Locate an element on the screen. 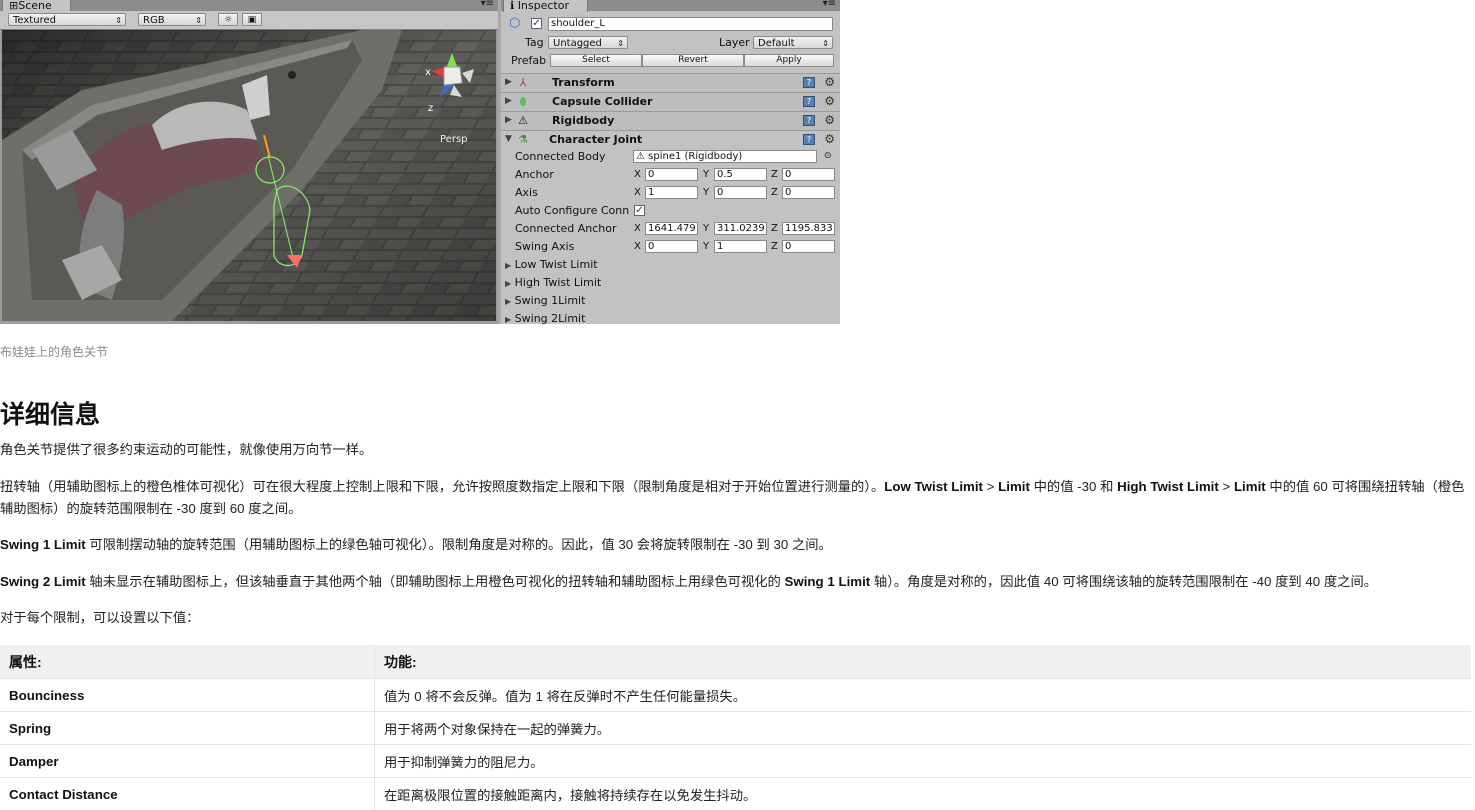 Image resolution: width=1475 pixels, height=810 pixels. component-rigidbody: ▶ ⚠ Rigidbody ? ⚙ is located at coordinates (670, 120).